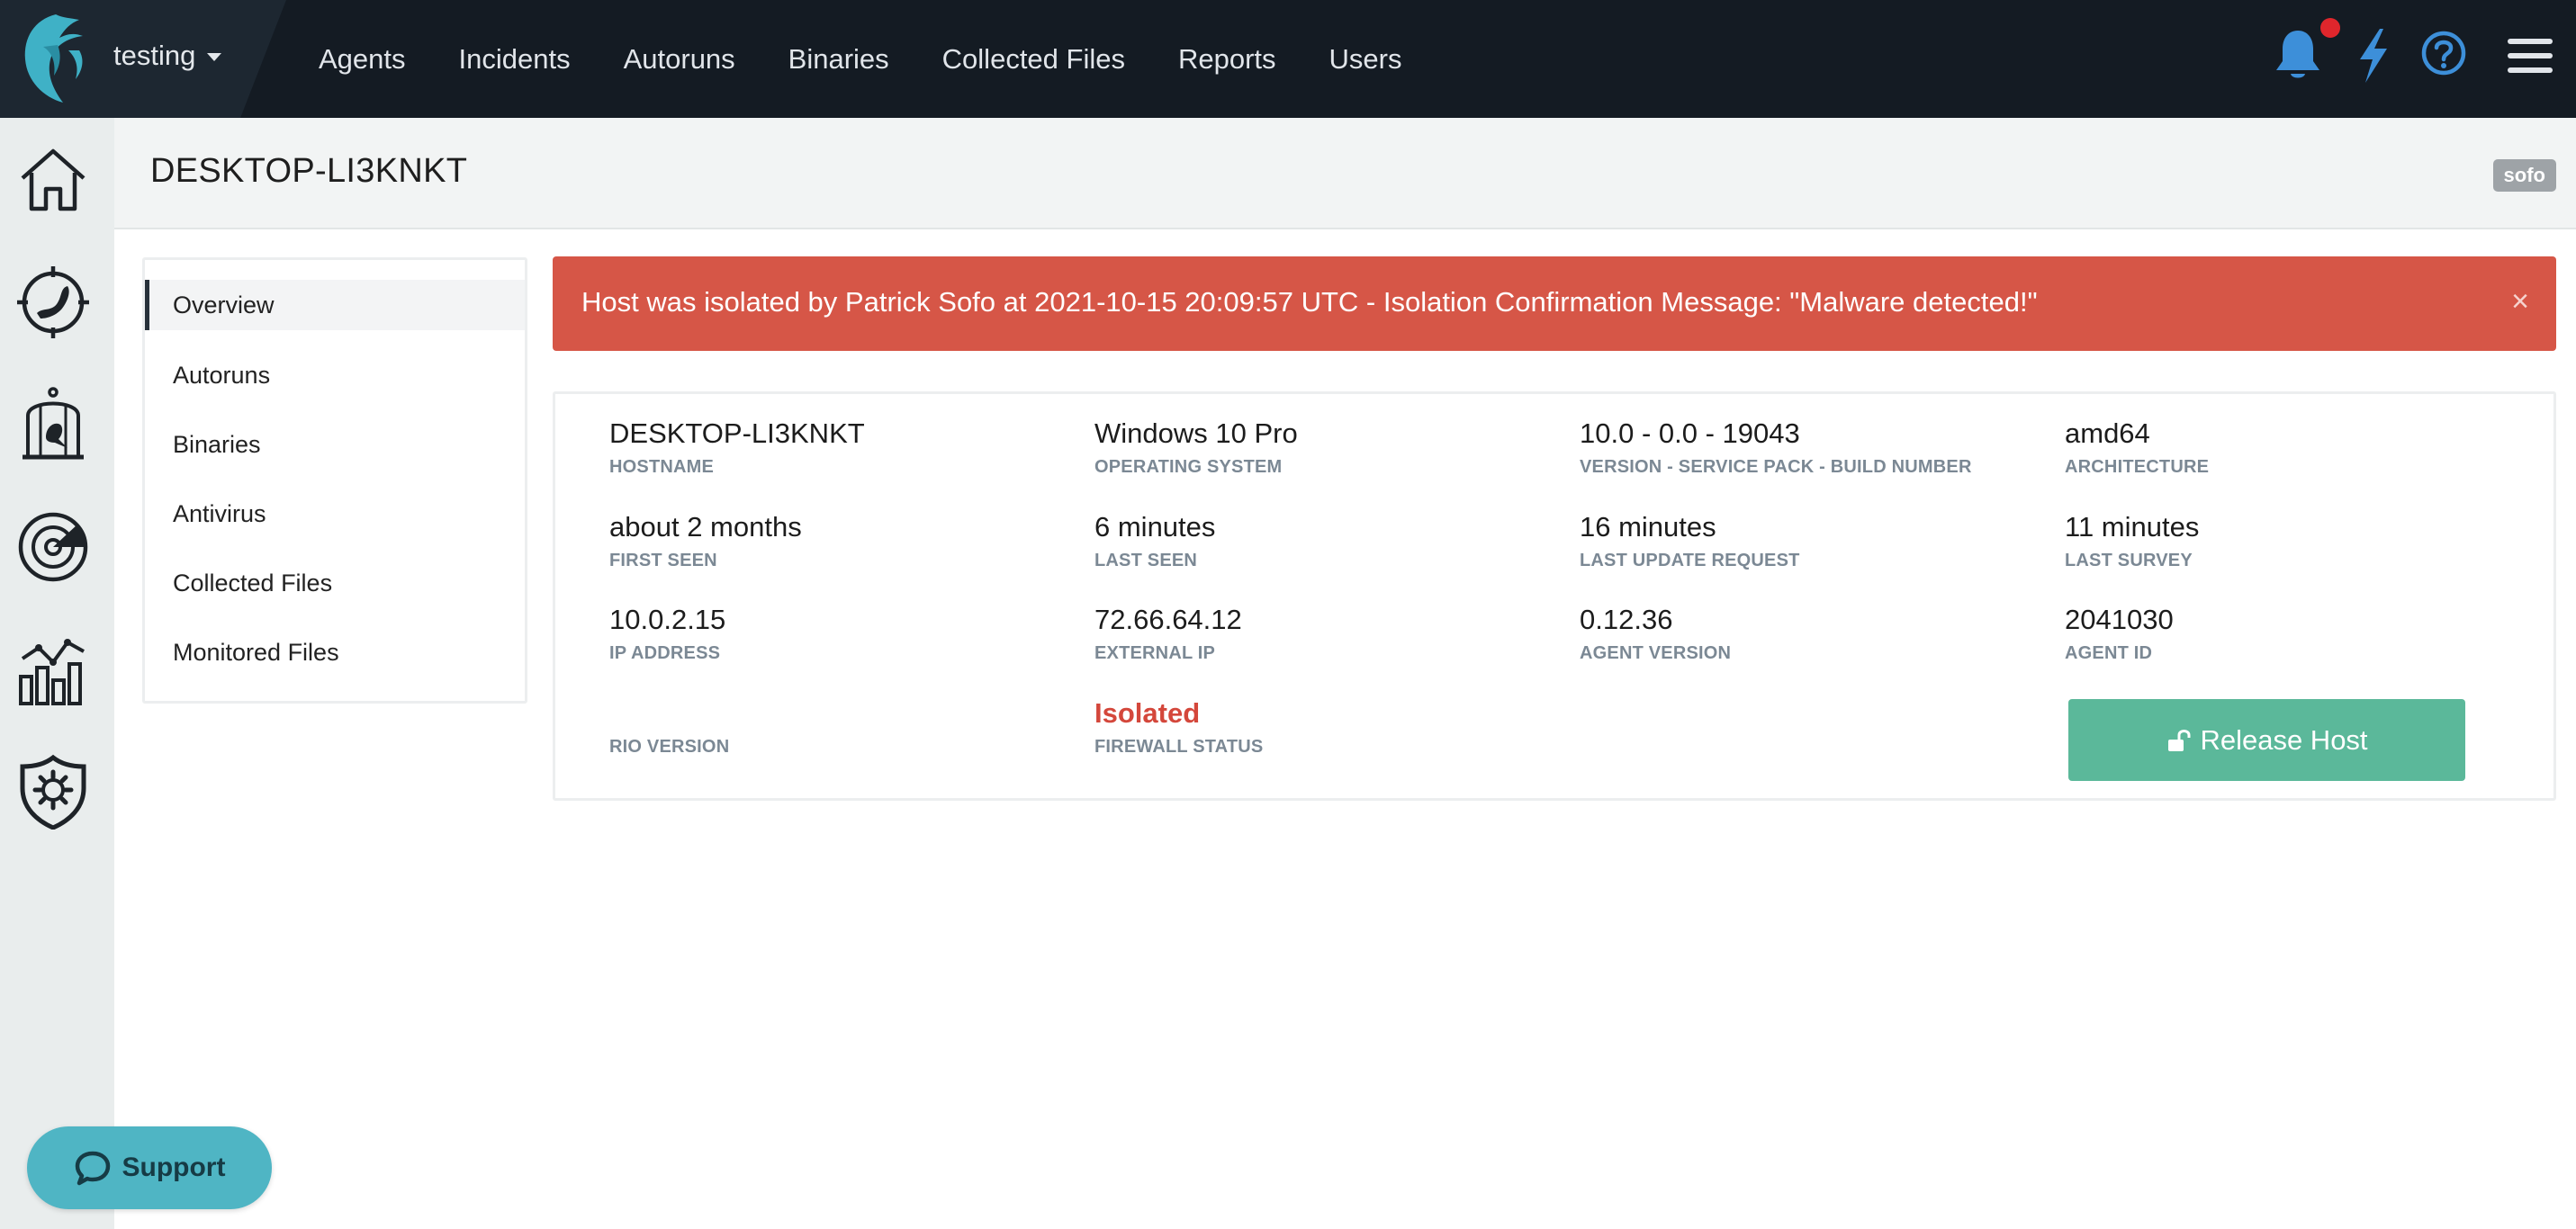  What do you see at coordinates (2179, 740) in the screenshot?
I see `unlock-icon` at bounding box center [2179, 740].